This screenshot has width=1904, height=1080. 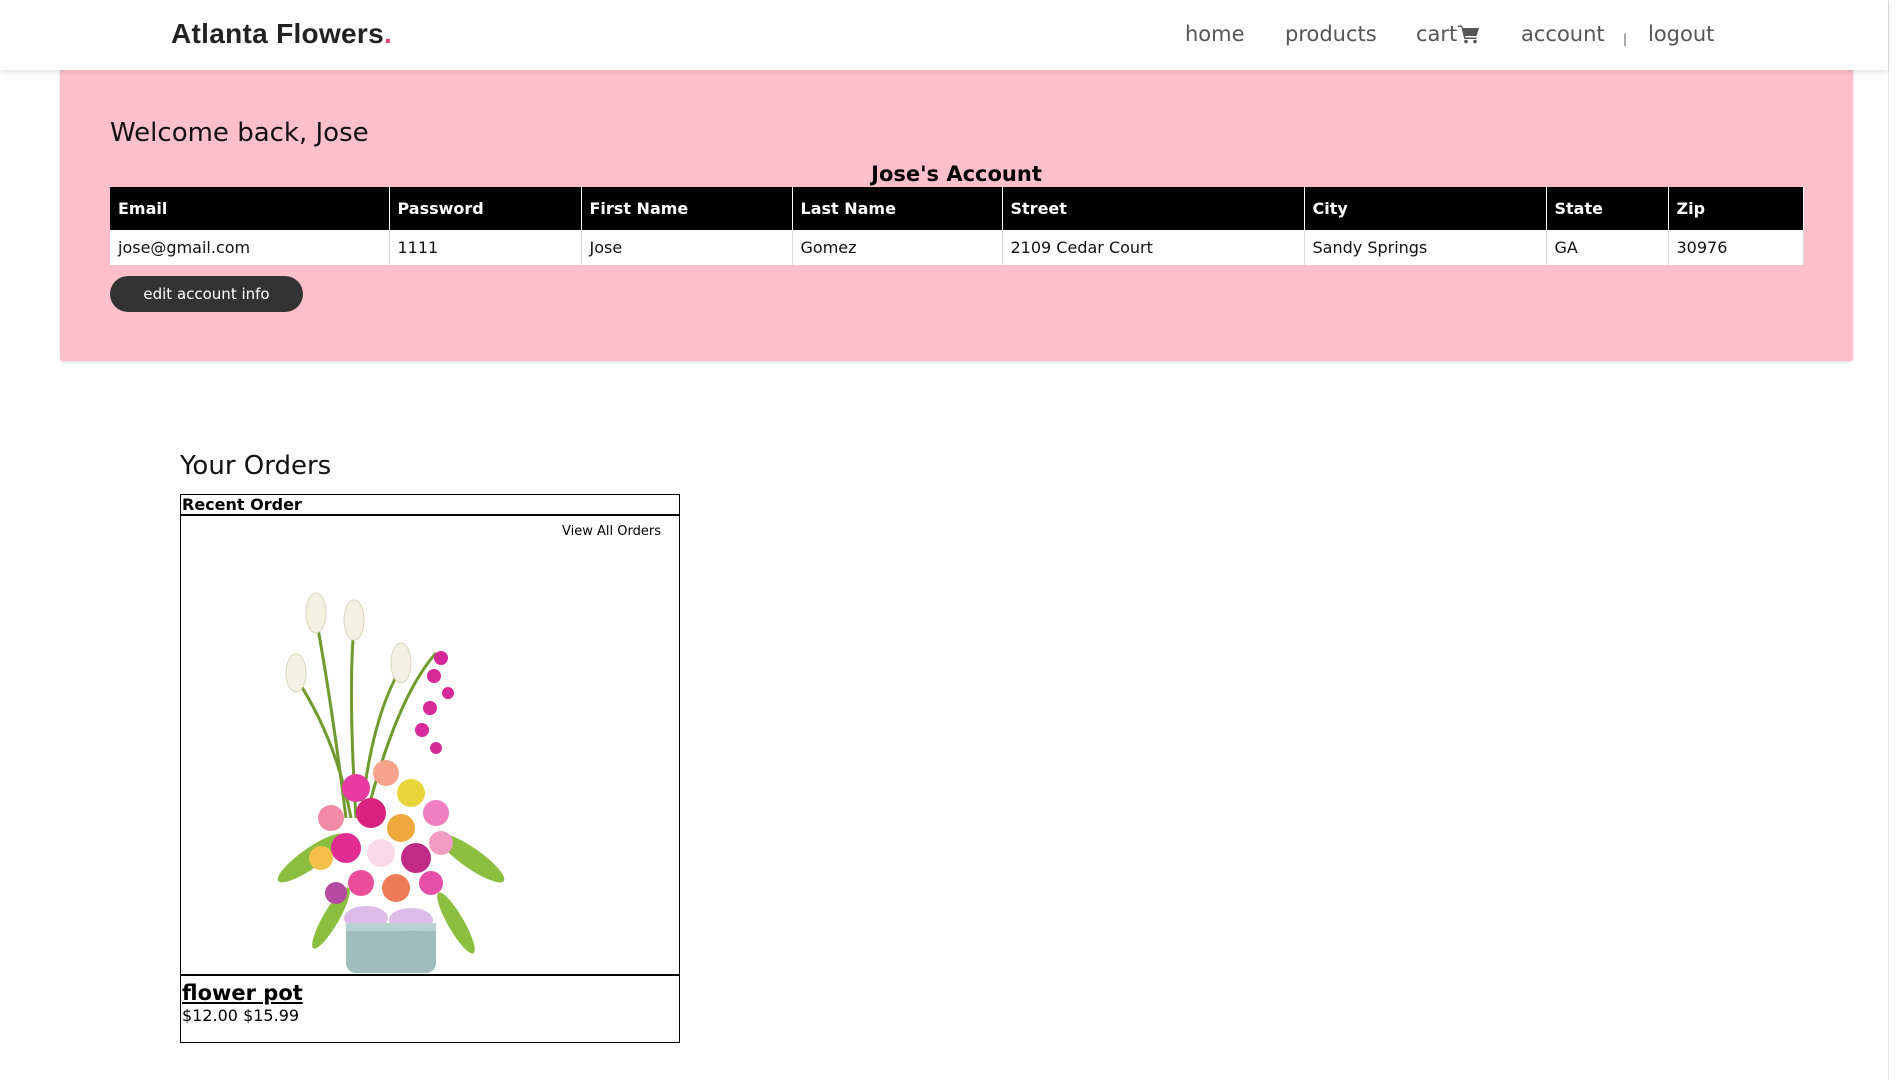 What do you see at coordinates (250, 208) in the screenshot?
I see `col-header-email: Email` at bounding box center [250, 208].